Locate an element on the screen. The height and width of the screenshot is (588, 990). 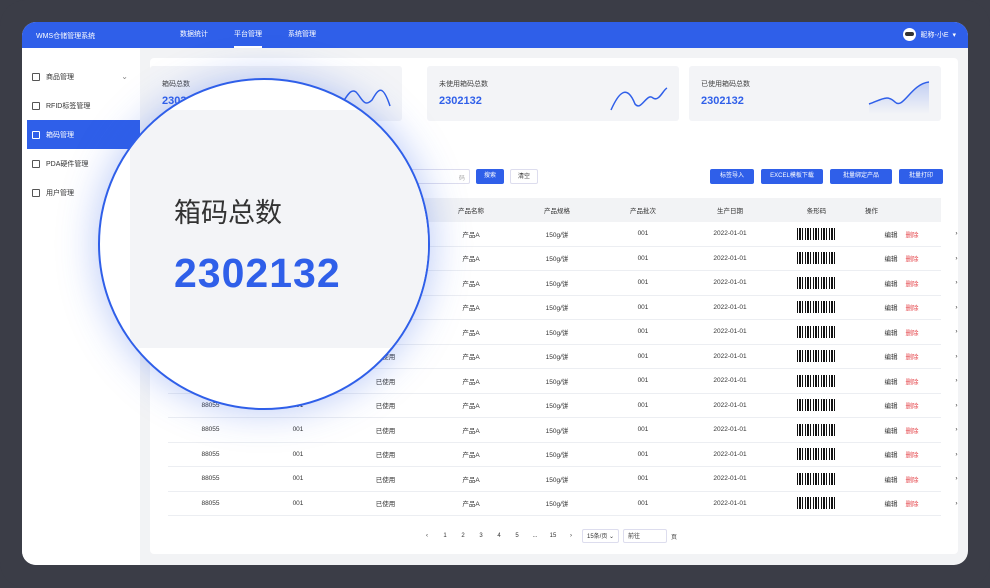
tab-system-management: 系统管理 is located at coordinates (302, 35).